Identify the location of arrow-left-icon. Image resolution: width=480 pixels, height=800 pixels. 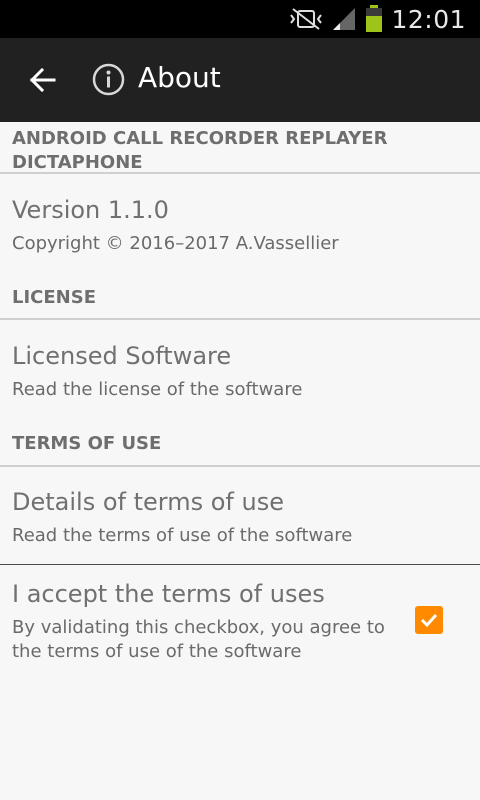
(42, 80).